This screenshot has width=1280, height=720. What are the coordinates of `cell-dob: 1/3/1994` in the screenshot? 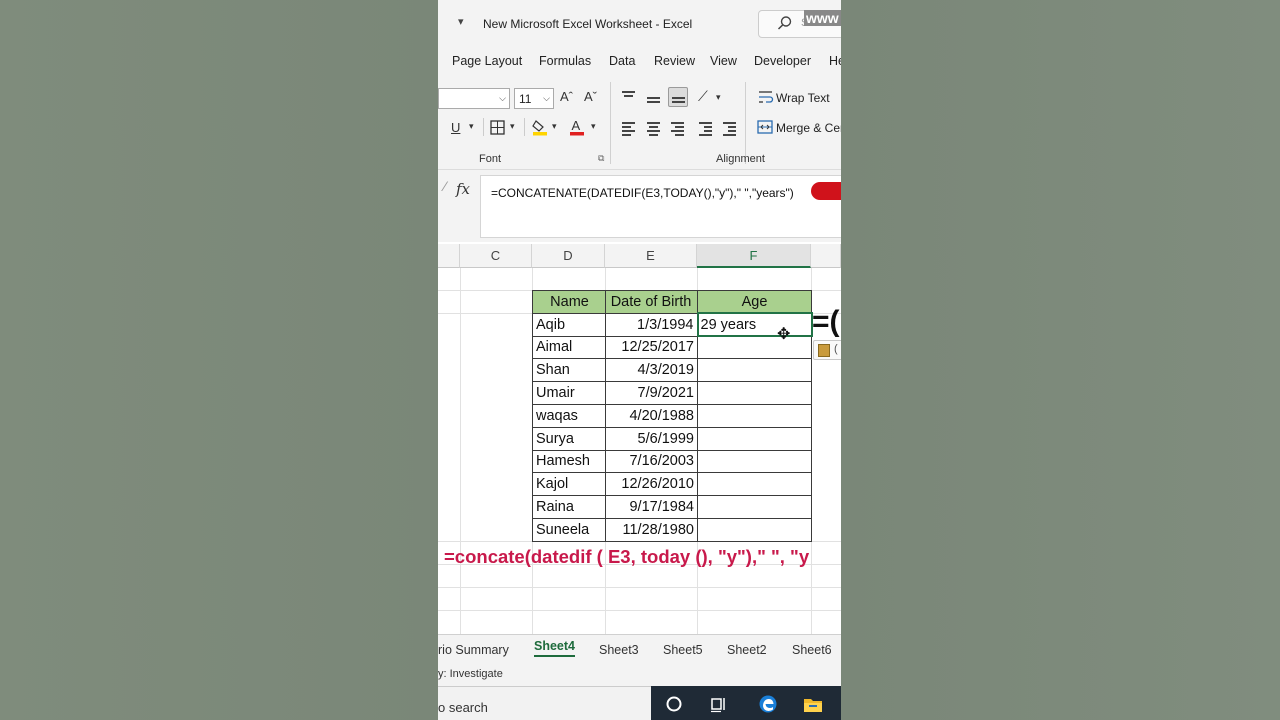 It's located at (651, 324).